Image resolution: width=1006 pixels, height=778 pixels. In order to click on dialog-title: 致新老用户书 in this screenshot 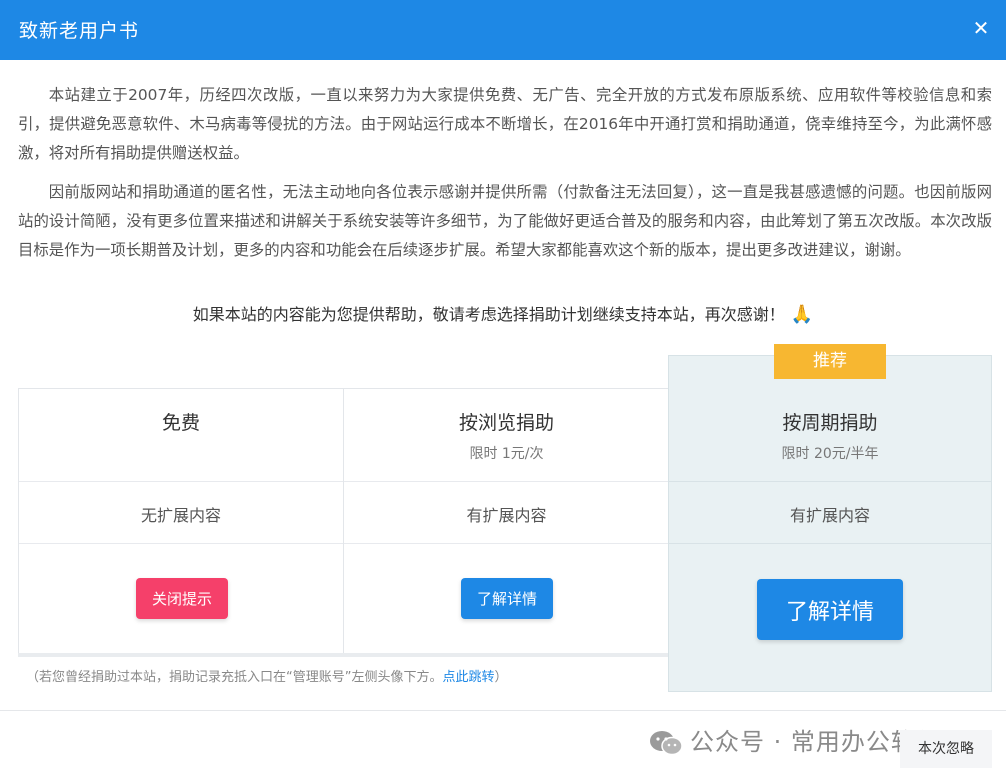, I will do `click(79, 31)`.